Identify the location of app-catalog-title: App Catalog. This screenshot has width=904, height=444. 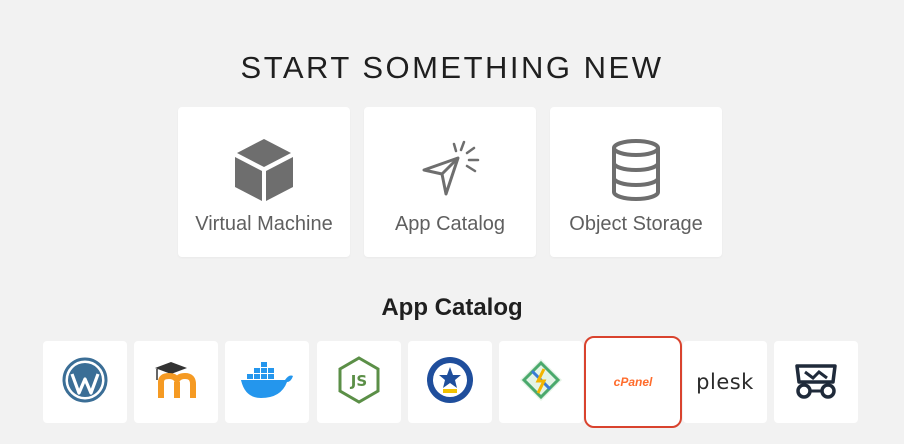
(452, 307).